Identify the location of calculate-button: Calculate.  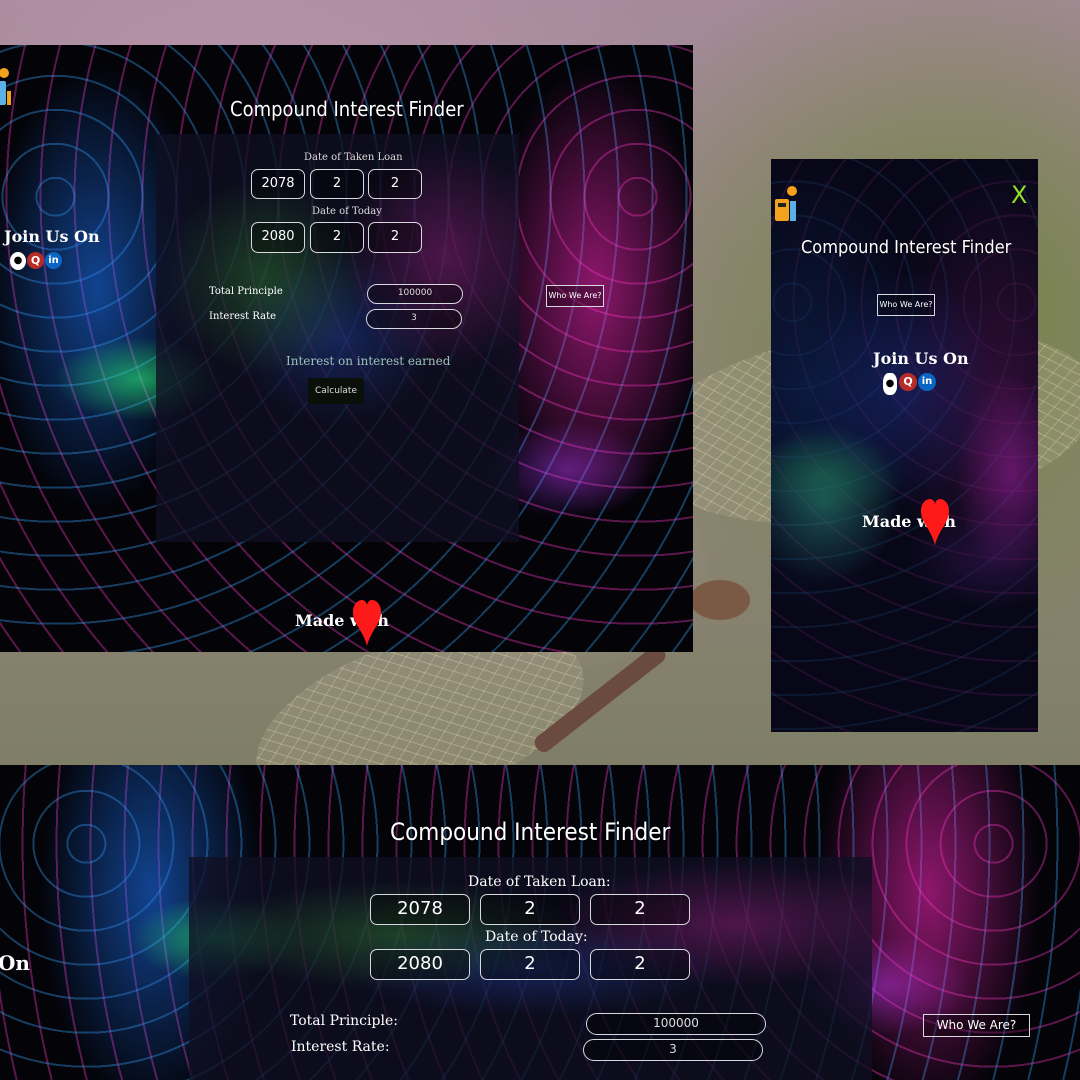
(336, 391).